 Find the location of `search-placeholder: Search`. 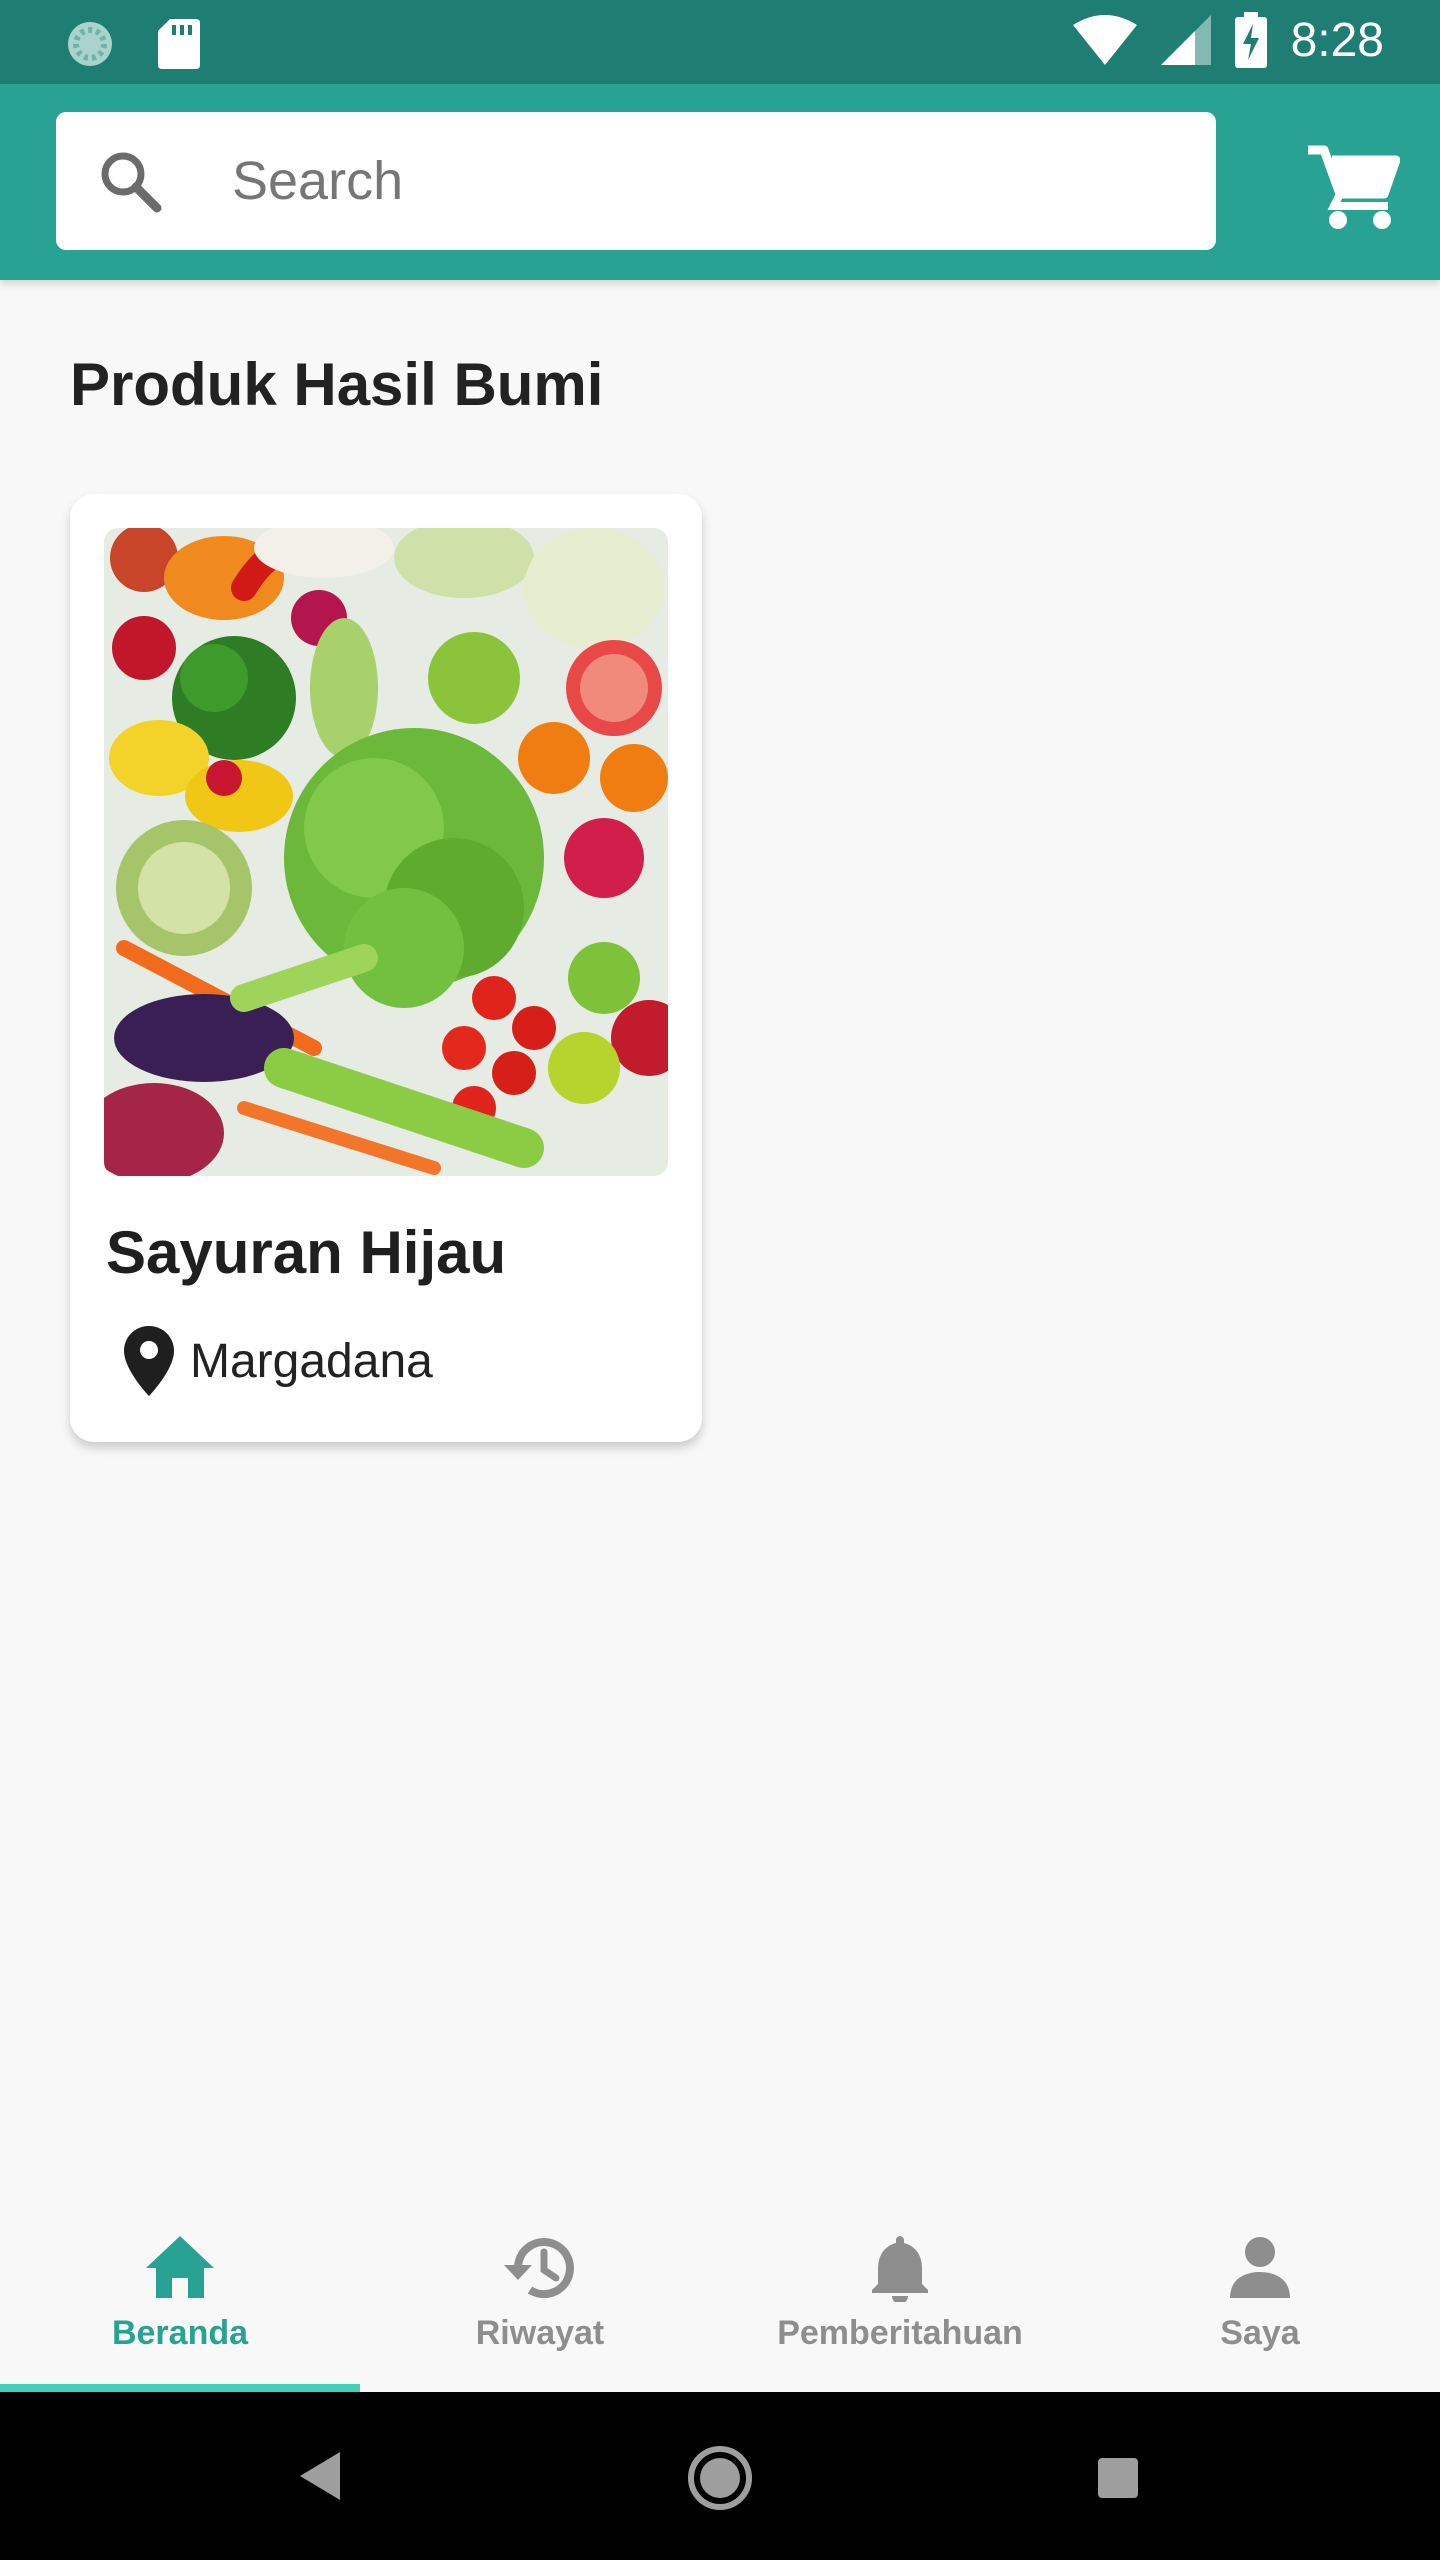

search-placeholder: Search is located at coordinates (318, 181).